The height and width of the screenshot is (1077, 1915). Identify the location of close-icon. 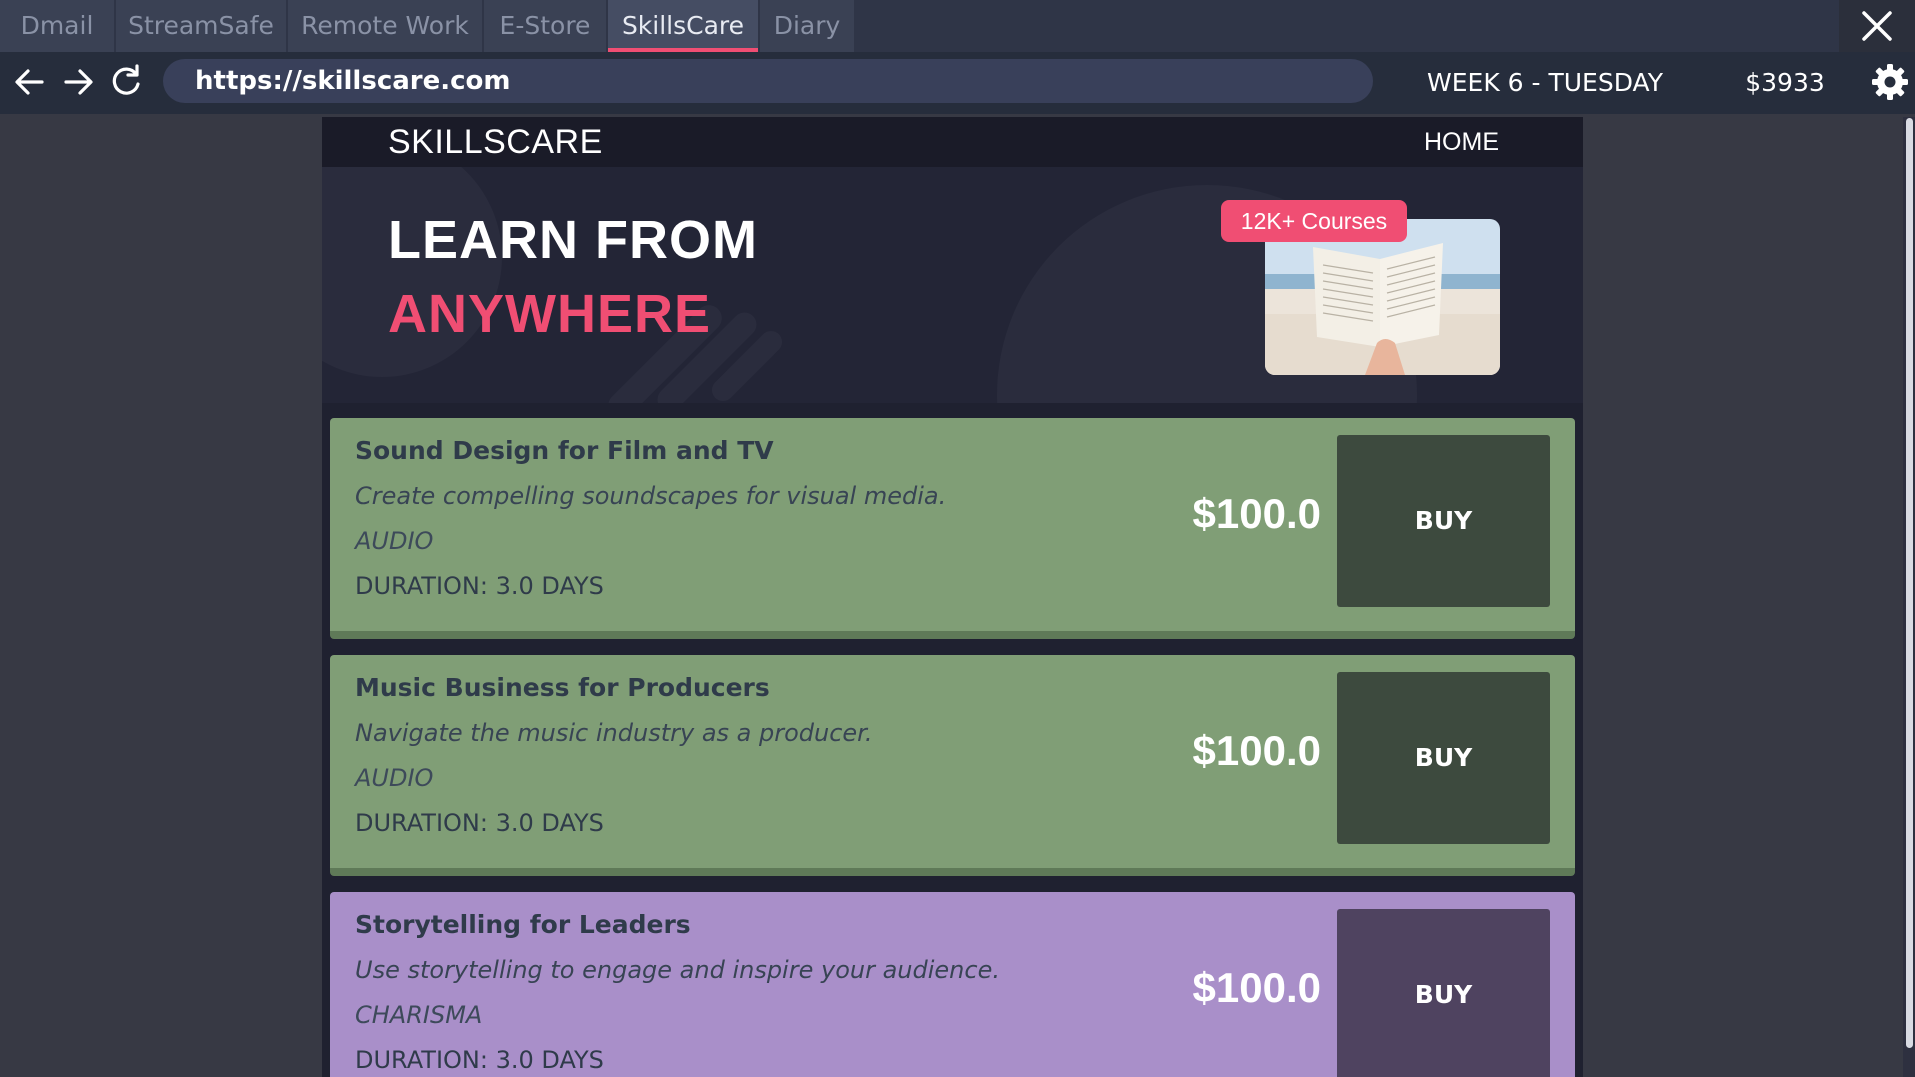
(1877, 26).